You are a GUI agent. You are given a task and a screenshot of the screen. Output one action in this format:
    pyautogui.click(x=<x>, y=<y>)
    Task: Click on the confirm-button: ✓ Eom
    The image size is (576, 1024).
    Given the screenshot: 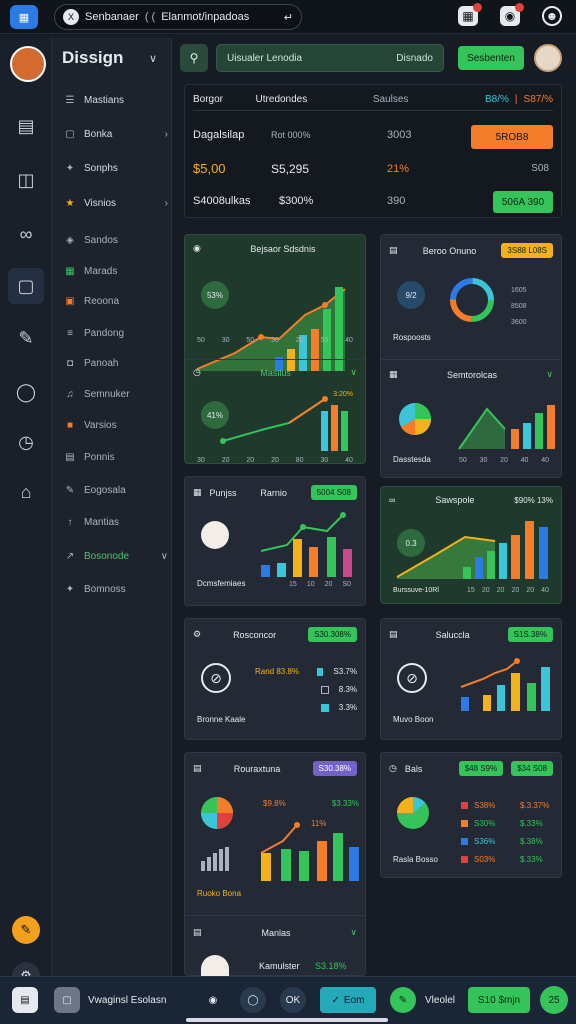 What is the action you would take?
    pyautogui.click(x=348, y=1000)
    